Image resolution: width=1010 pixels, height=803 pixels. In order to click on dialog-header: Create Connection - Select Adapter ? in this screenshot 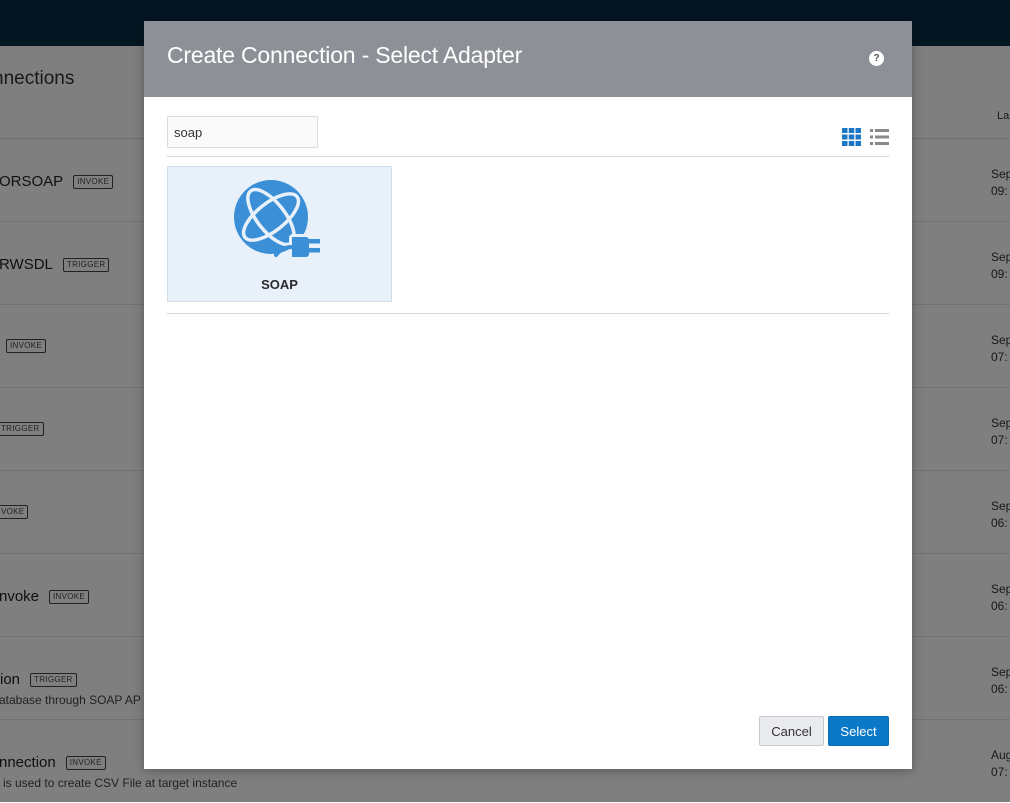, I will do `click(528, 59)`.